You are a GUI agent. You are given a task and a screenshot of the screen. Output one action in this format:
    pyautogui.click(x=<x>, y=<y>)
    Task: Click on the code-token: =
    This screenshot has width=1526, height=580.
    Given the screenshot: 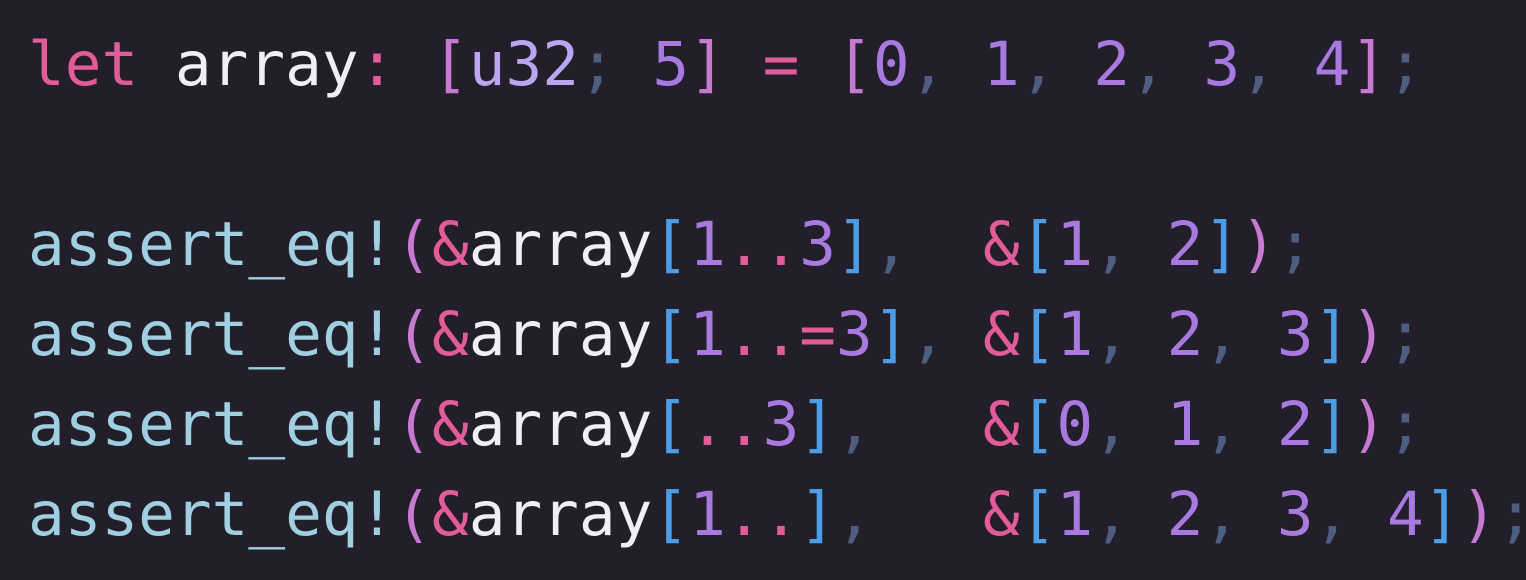 What is the action you would take?
    pyautogui.click(x=781, y=64)
    